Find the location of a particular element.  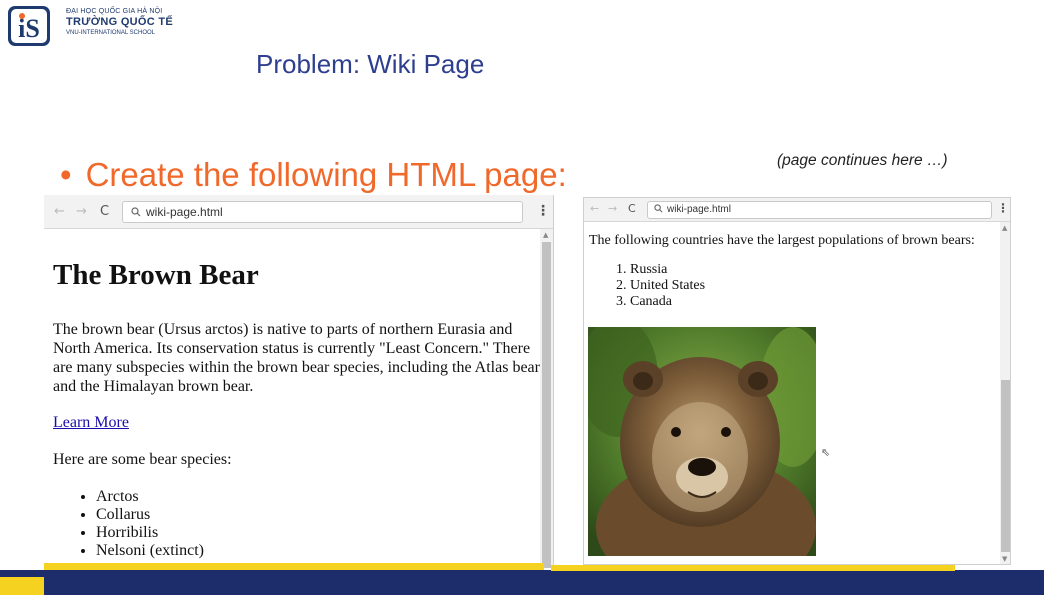

school-name-english: VNU-INTERNATIONAL SCHOOL is located at coordinates (111, 33).